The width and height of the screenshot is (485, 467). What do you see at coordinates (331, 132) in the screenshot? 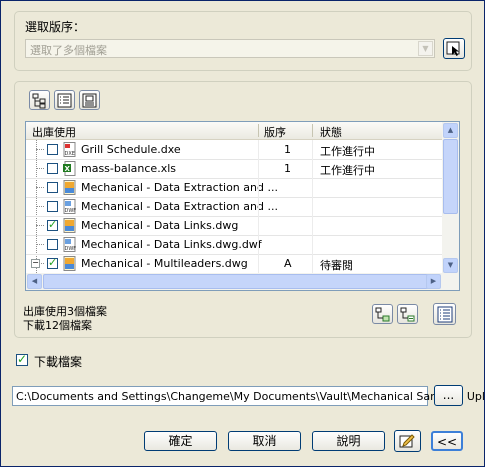
I see `column-header-status: 狀態` at bounding box center [331, 132].